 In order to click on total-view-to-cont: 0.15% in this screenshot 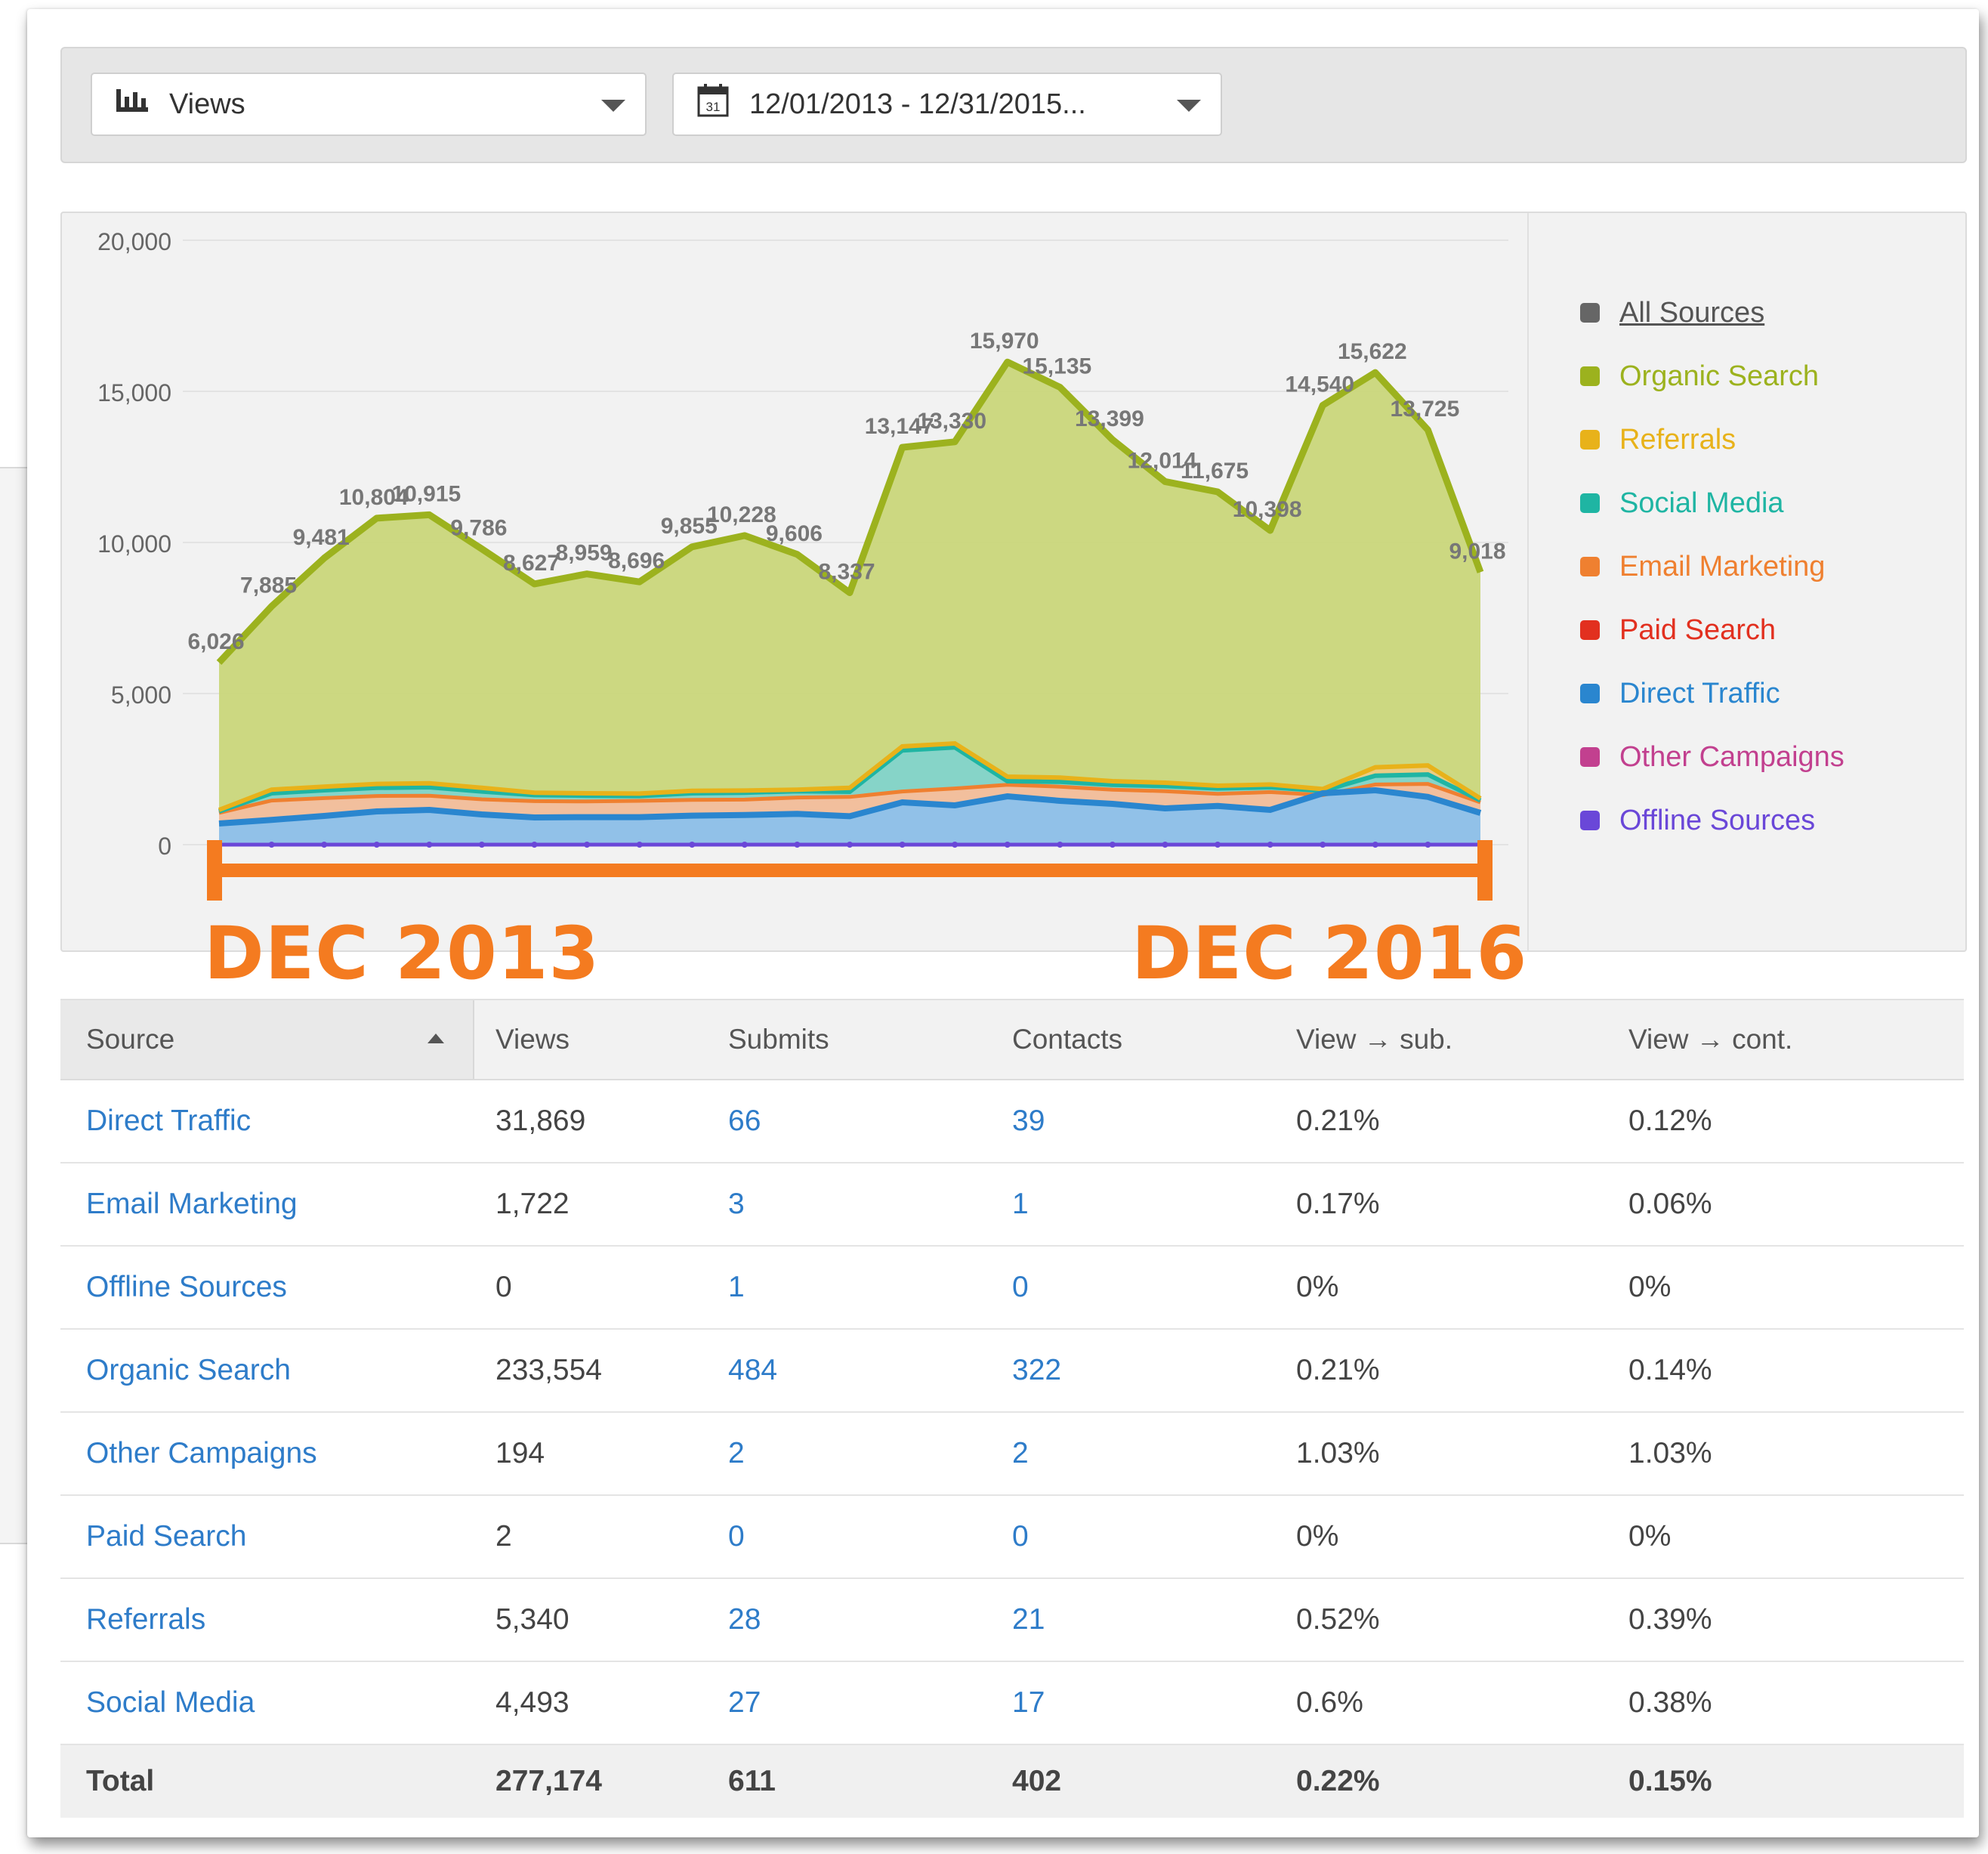, I will do `click(1670, 1781)`.